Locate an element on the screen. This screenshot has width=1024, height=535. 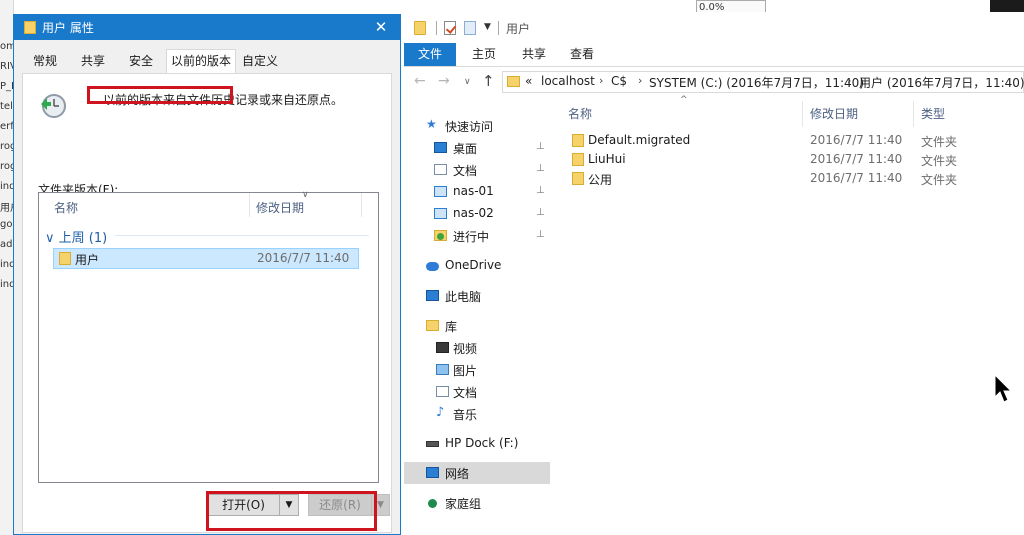
nav-label: 快速访问 is located at coordinates (469, 127).